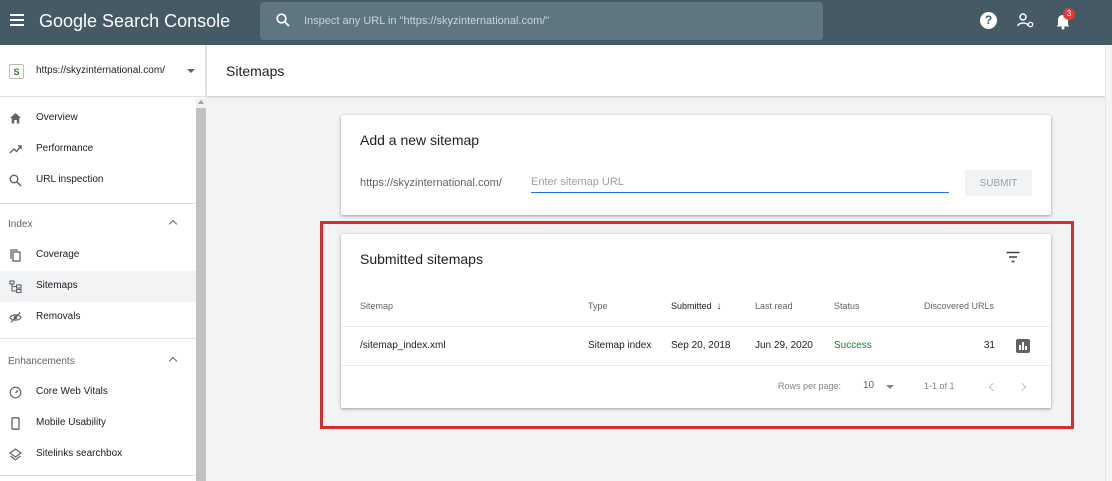 This screenshot has height=481, width=1112. Describe the element at coordinates (15, 454) in the screenshot. I see `layers-icon` at that location.